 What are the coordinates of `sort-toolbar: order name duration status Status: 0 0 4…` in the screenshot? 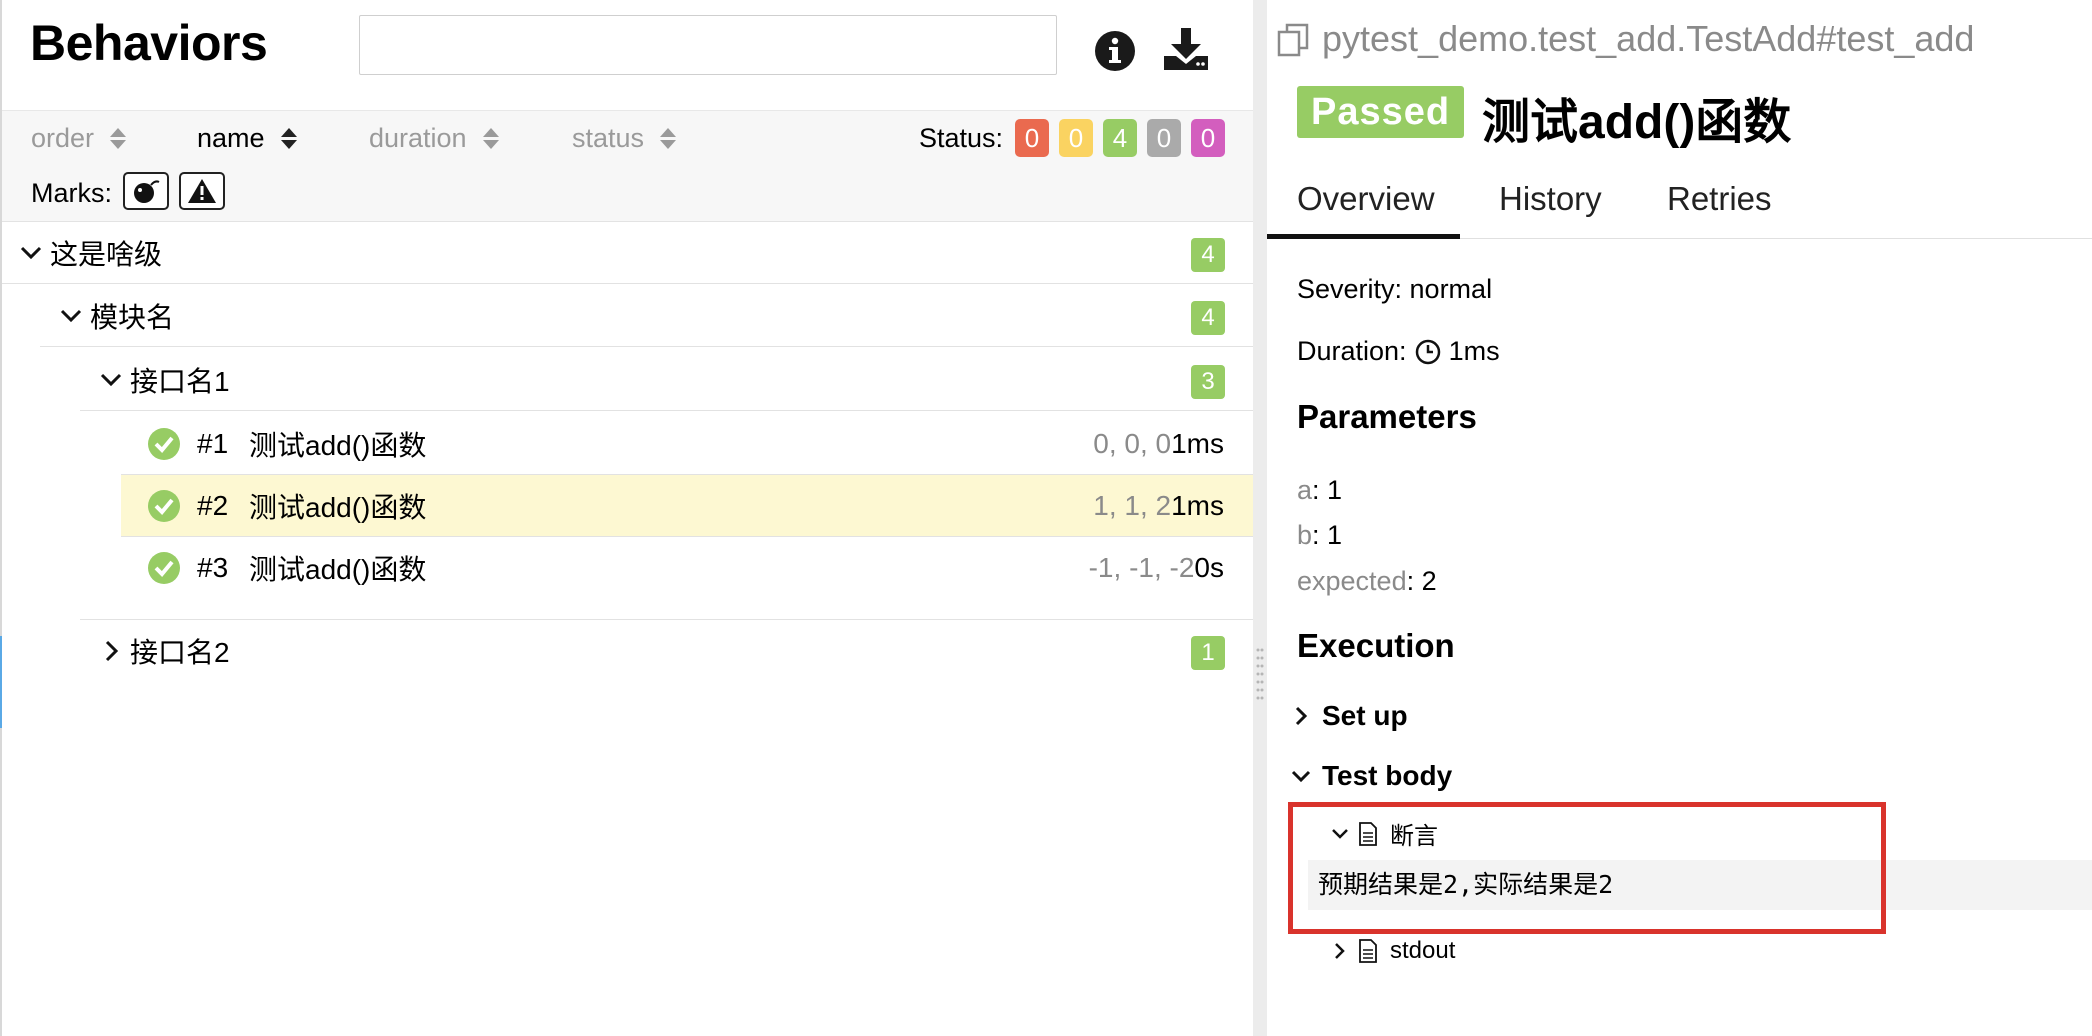 It's located at (627, 166).